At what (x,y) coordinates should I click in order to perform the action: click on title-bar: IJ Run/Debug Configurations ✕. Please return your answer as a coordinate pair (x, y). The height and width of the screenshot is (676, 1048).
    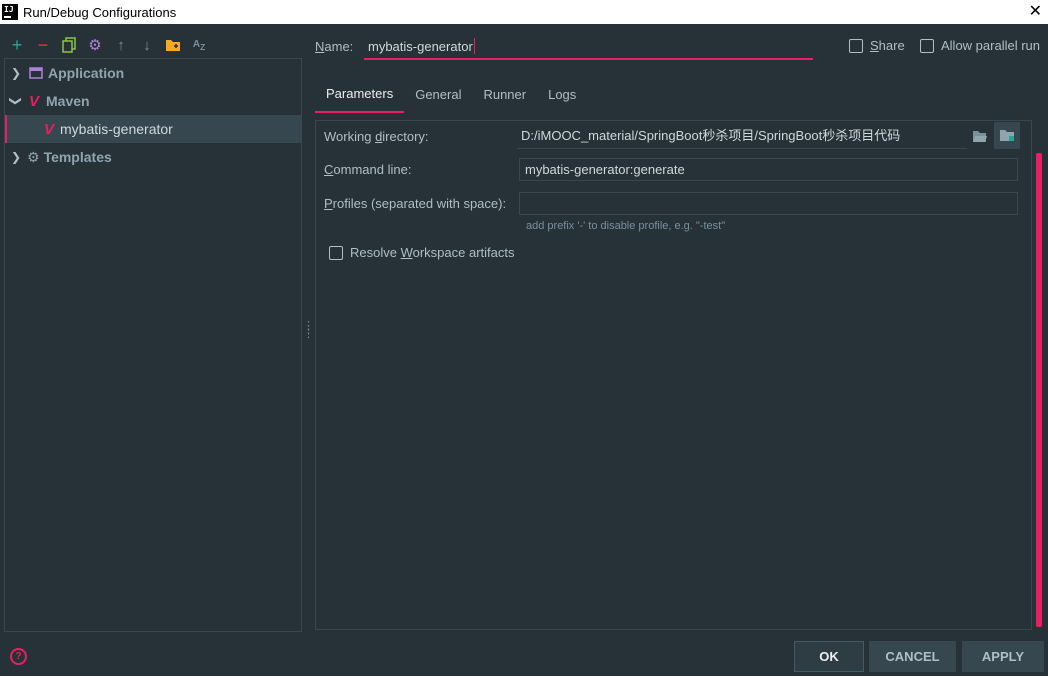
    Looking at the image, I should click on (524, 12).